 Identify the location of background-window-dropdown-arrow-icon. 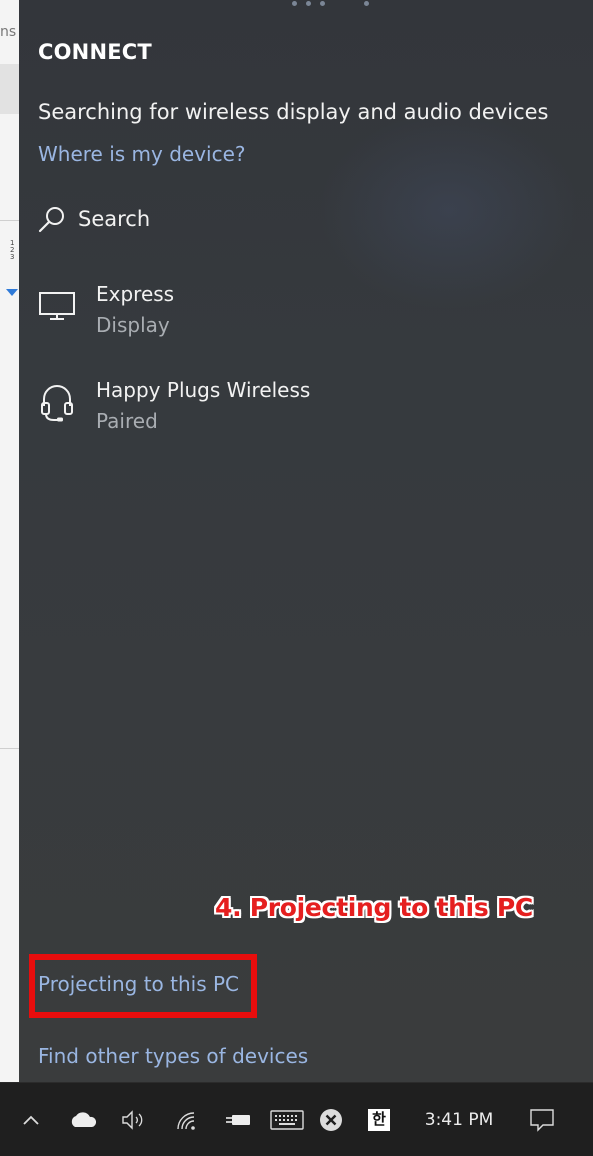
(12, 292).